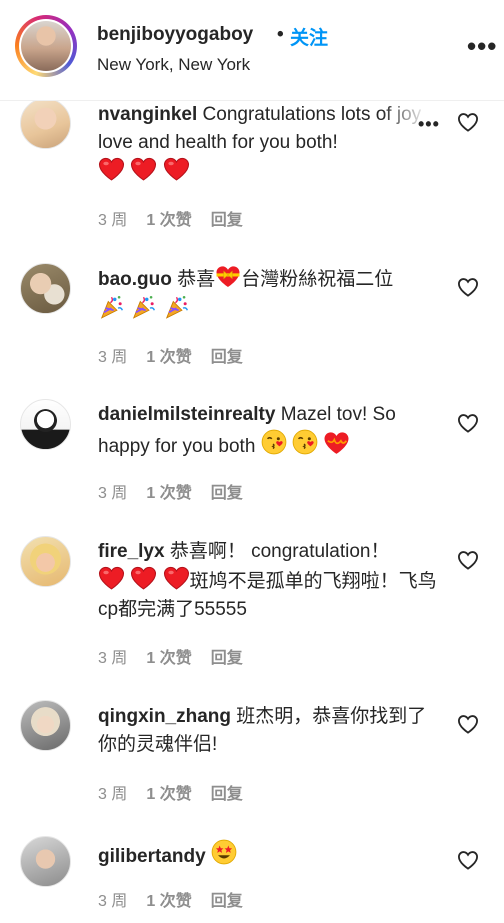 This screenshot has width=504, height=923. I want to click on comment-body: 恭喜啊！ congratulation！, so click(279, 551).